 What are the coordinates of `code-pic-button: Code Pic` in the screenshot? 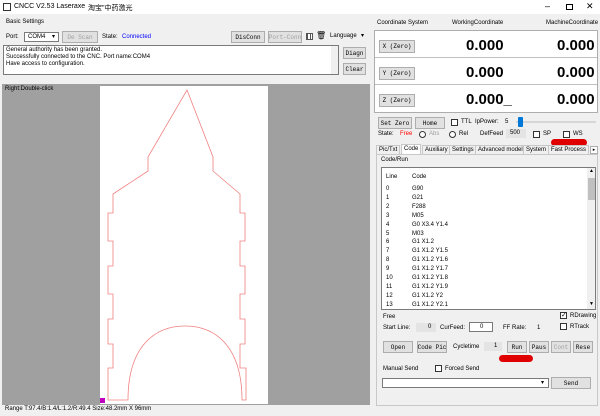 It's located at (432, 347).